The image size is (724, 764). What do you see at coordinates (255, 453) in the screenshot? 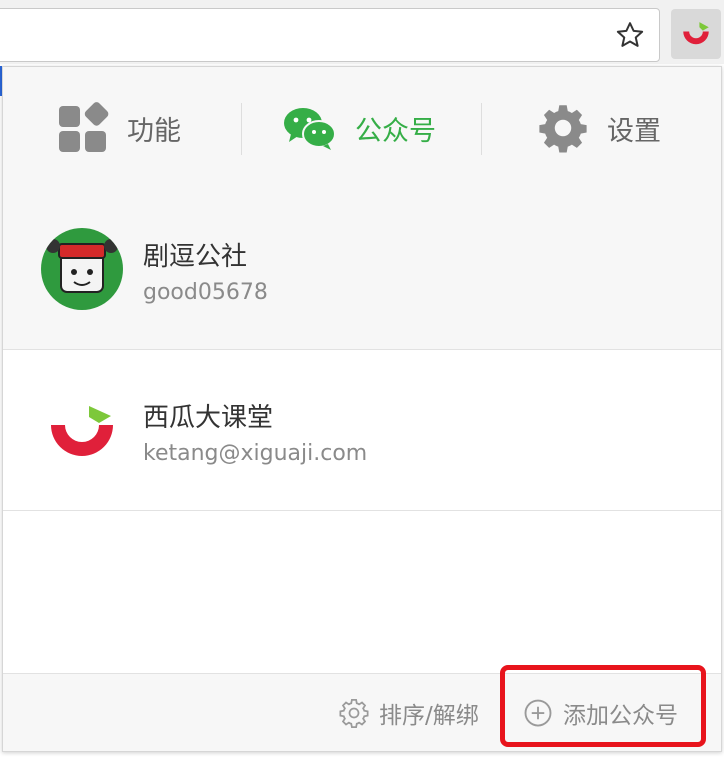
I see `account-id: ketang@xiguaji.com` at bounding box center [255, 453].